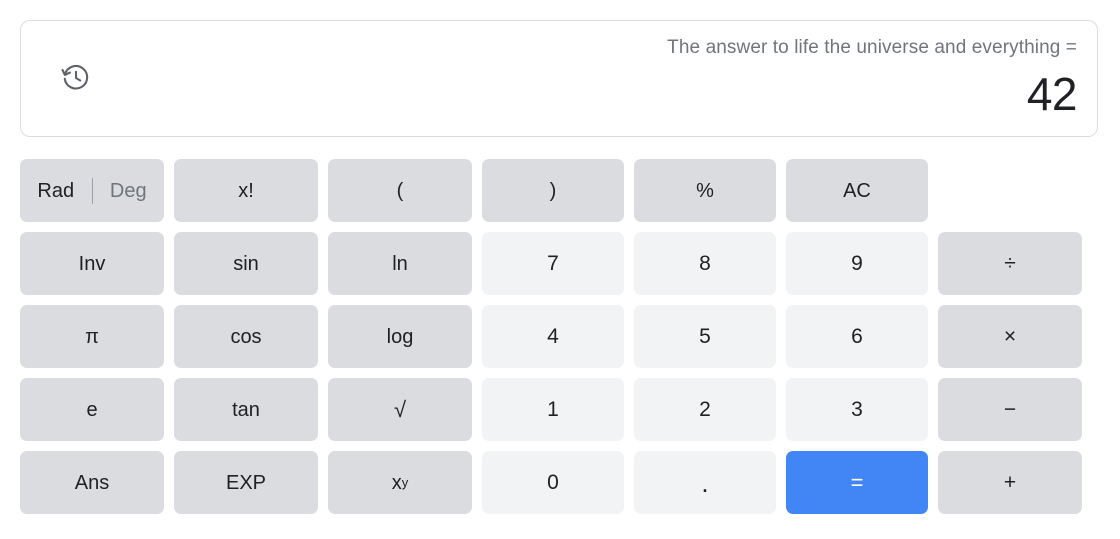 The image size is (1120, 539). I want to click on key-e: e, so click(92, 409).